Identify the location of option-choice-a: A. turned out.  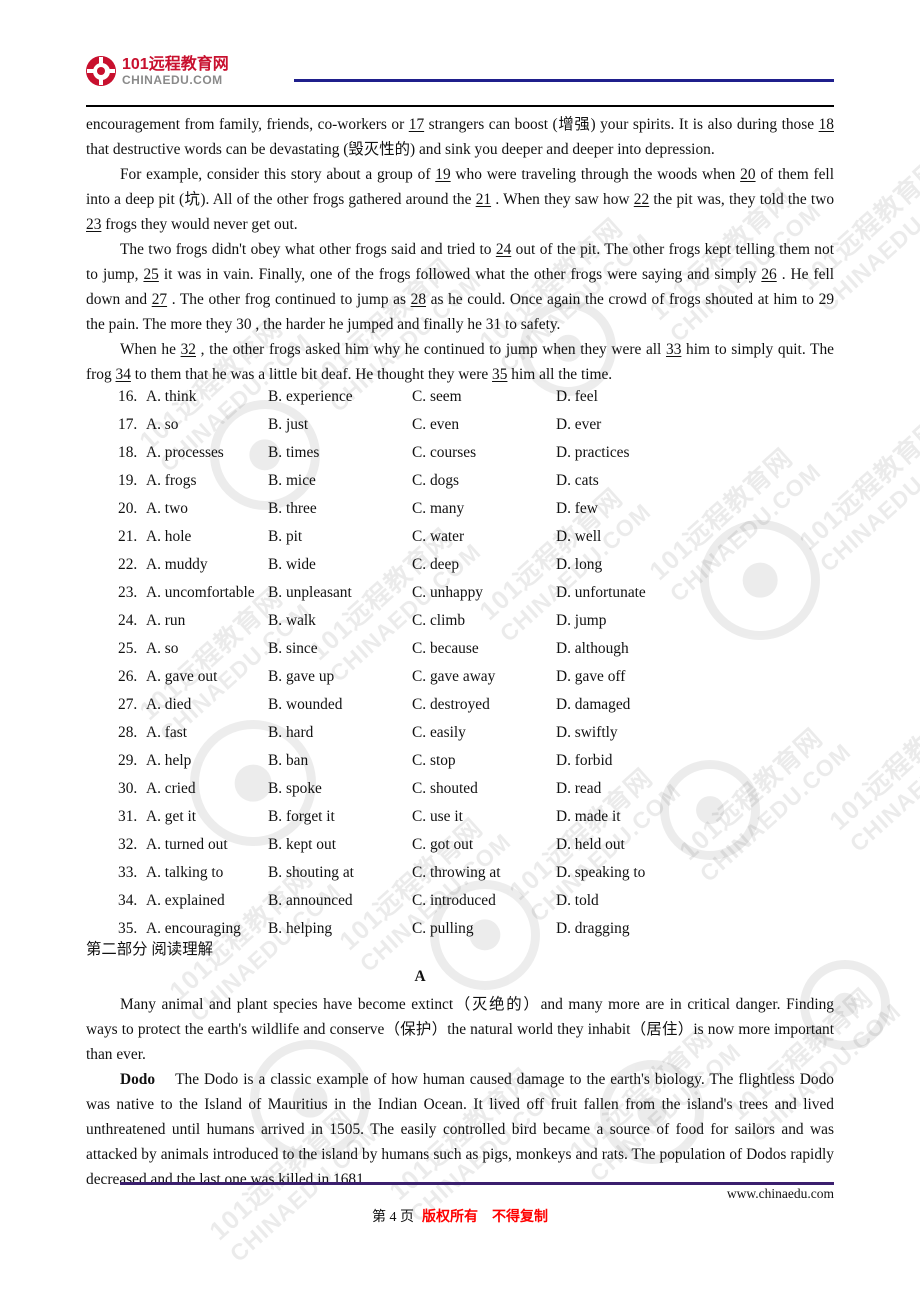
(187, 845).